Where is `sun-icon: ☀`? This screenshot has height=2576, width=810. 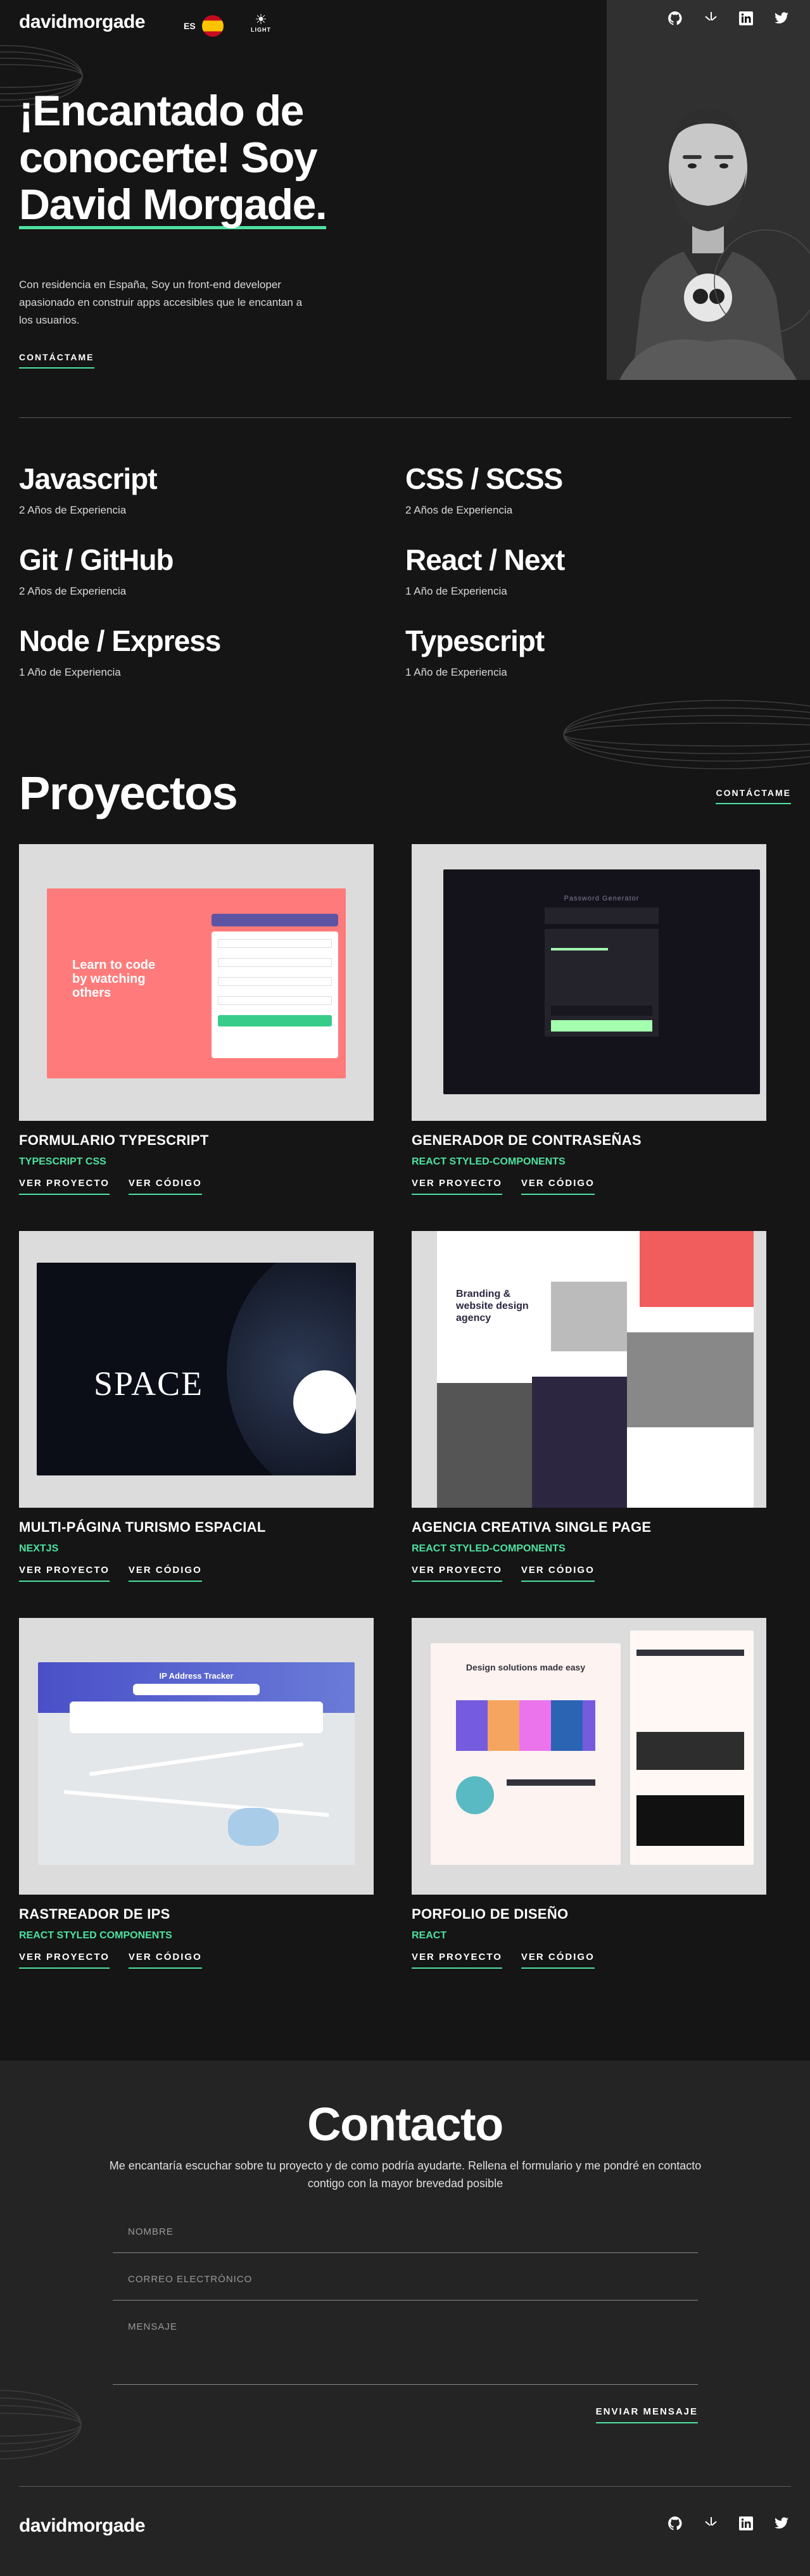
sun-icon: ☀ is located at coordinates (261, 19).